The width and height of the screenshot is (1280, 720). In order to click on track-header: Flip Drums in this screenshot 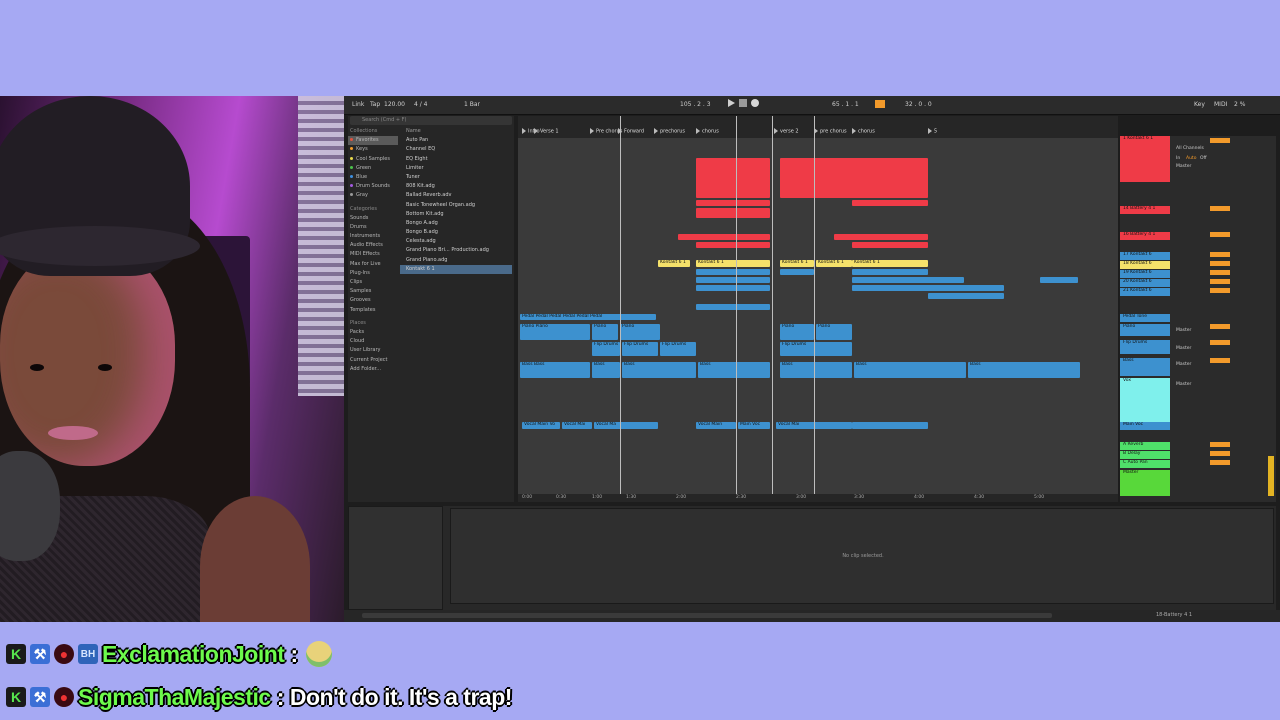, I will do `click(1145, 347)`.